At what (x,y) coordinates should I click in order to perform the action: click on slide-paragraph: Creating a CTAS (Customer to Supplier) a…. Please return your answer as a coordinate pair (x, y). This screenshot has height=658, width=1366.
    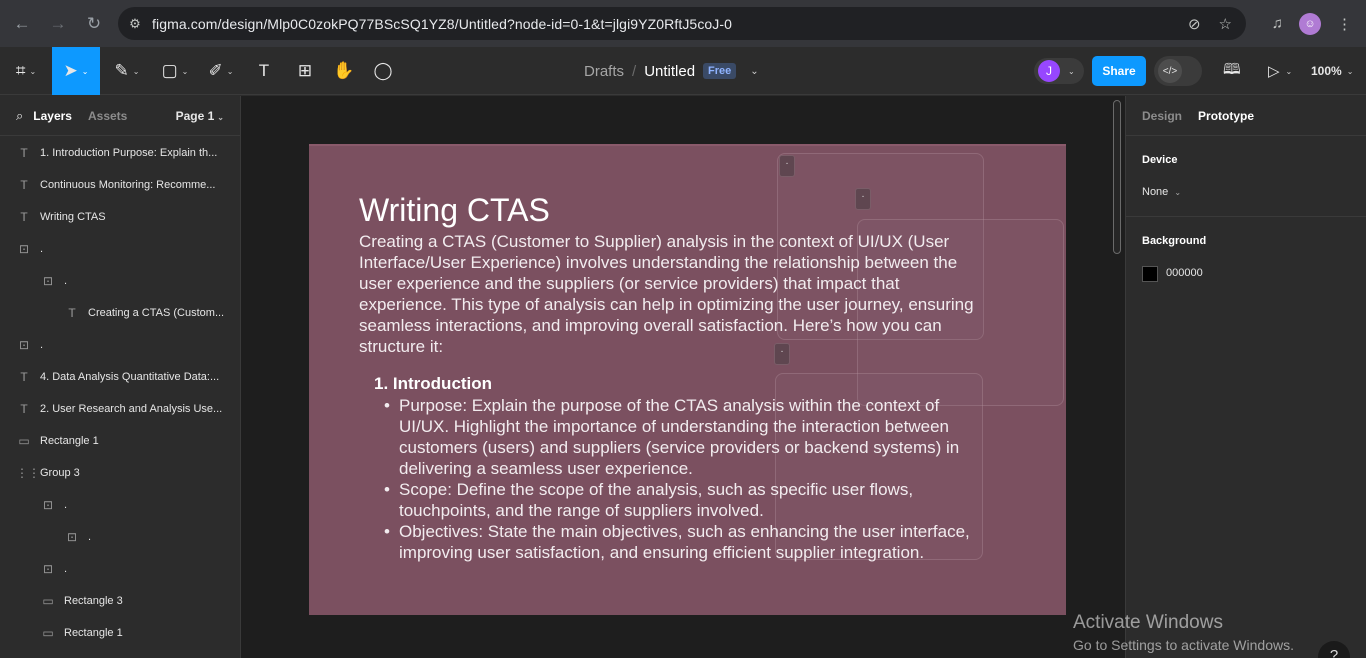
    Looking at the image, I should click on (669, 294).